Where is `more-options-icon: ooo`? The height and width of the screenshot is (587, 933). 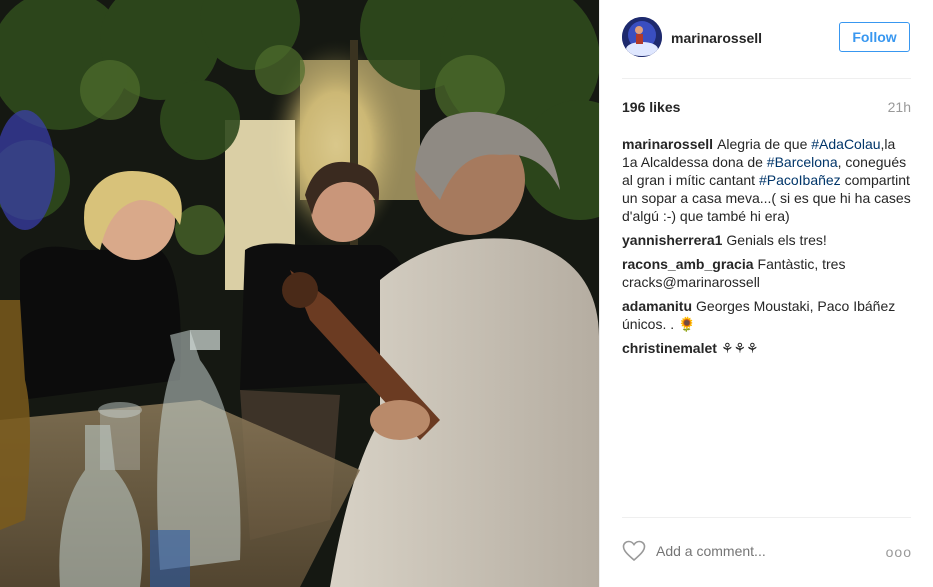
more-options-icon: ooo is located at coordinates (899, 552).